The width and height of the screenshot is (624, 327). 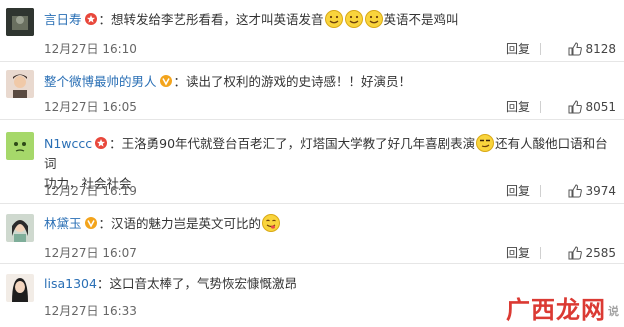 I want to click on username: 言日寿, so click(x=63, y=19).